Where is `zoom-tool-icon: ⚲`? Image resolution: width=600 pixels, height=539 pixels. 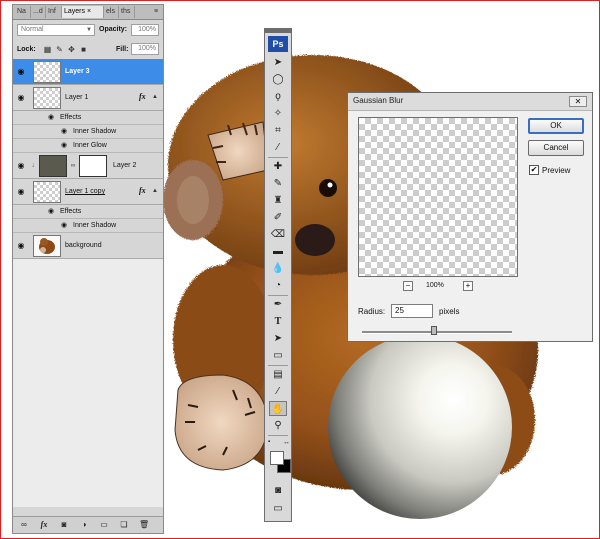
zoom-tool-icon: ⚲ is located at coordinates (278, 425).